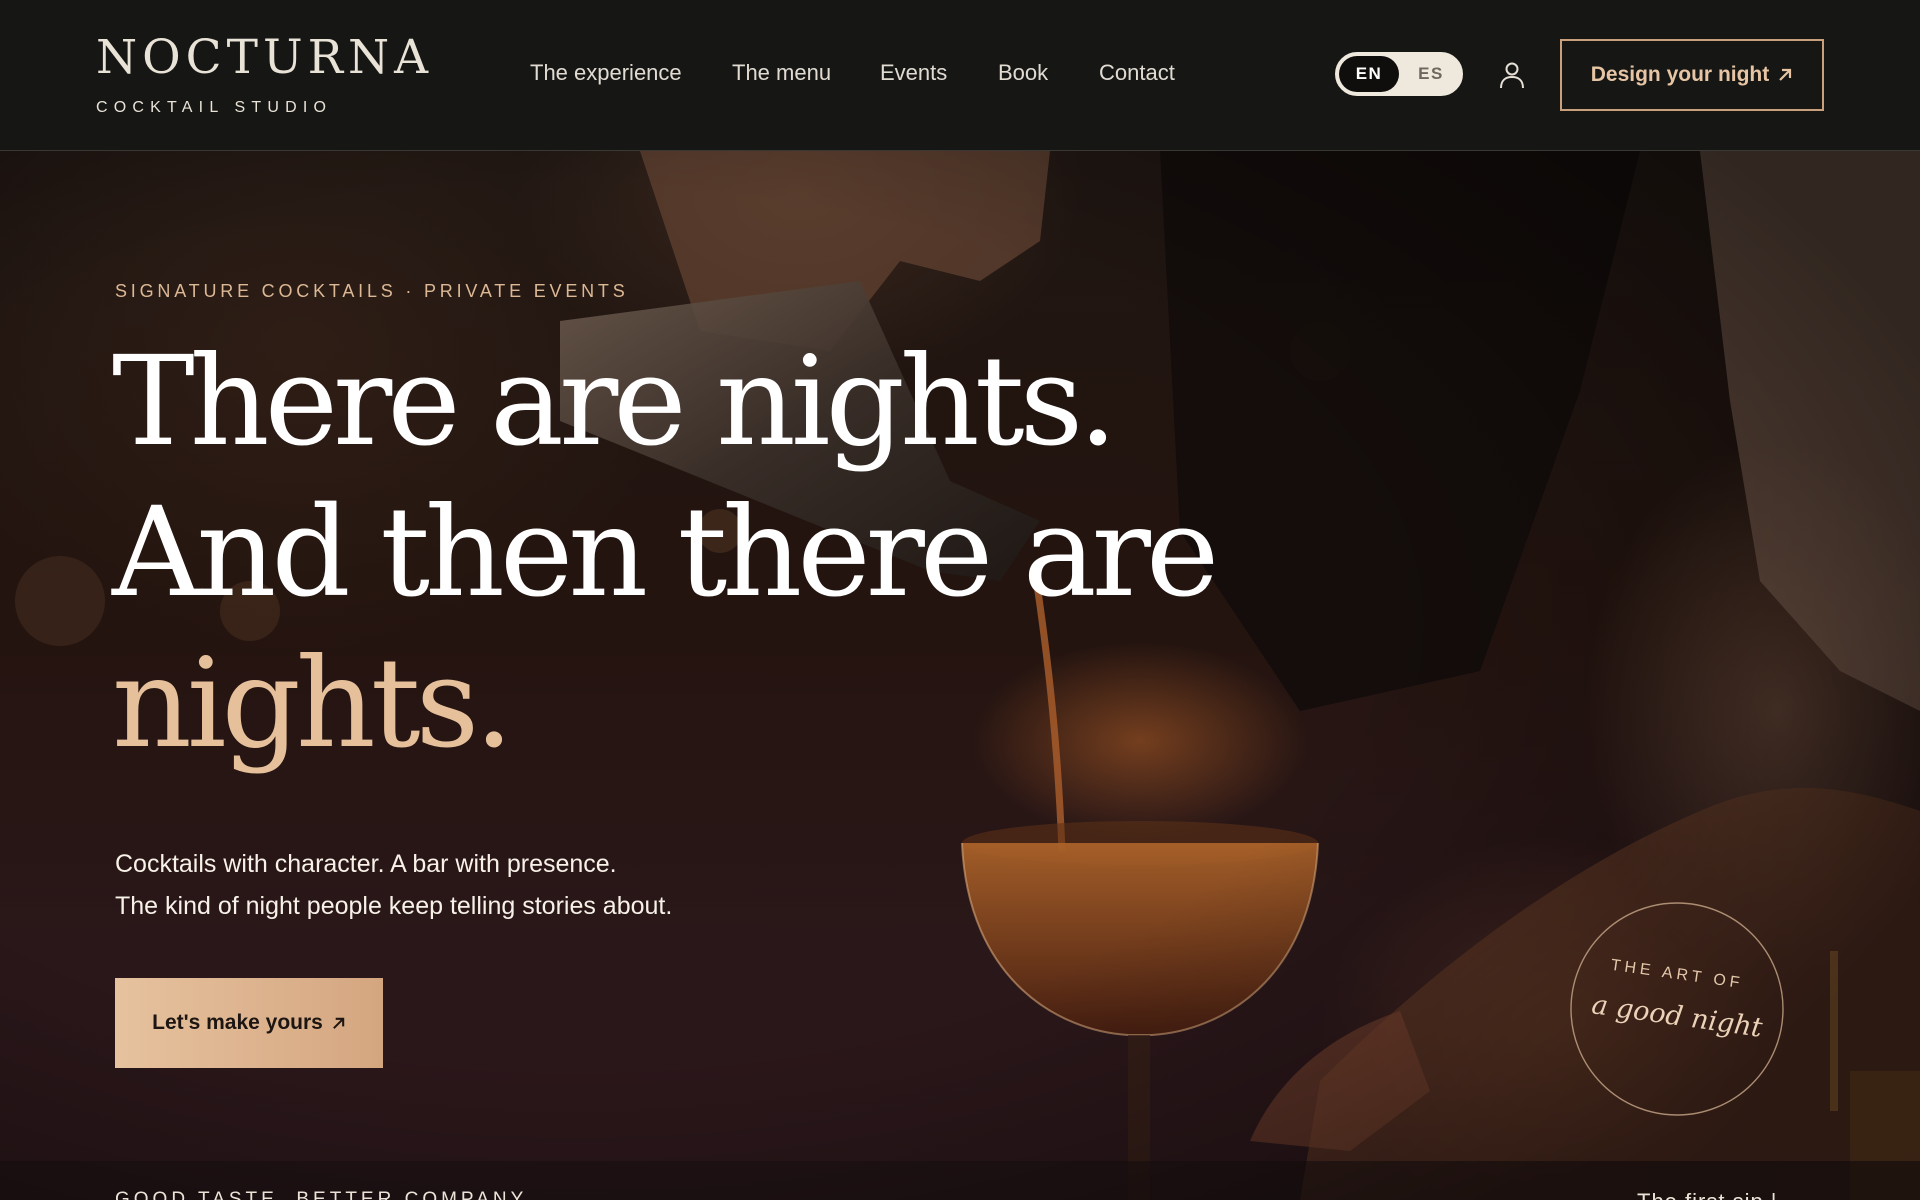  I want to click on language-toggle: EN ES, so click(1399, 74).